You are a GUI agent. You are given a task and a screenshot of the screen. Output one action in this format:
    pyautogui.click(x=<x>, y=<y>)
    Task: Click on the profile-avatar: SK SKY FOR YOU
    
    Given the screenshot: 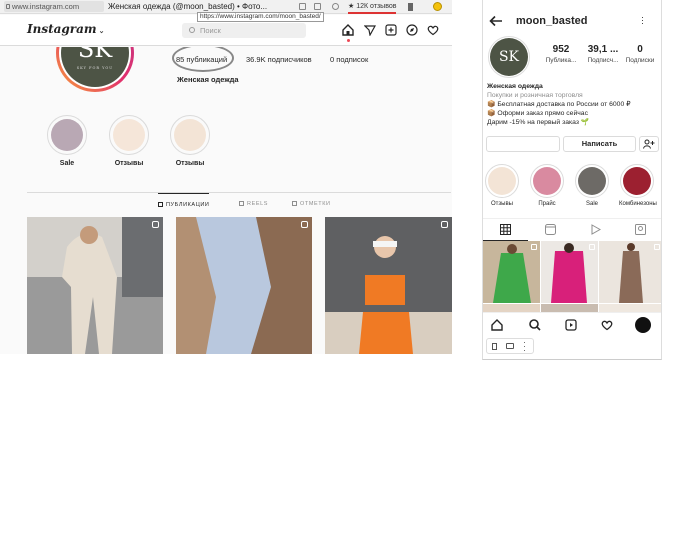 What is the action you would take?
    pyautogui.click(x=95, y=69)
    